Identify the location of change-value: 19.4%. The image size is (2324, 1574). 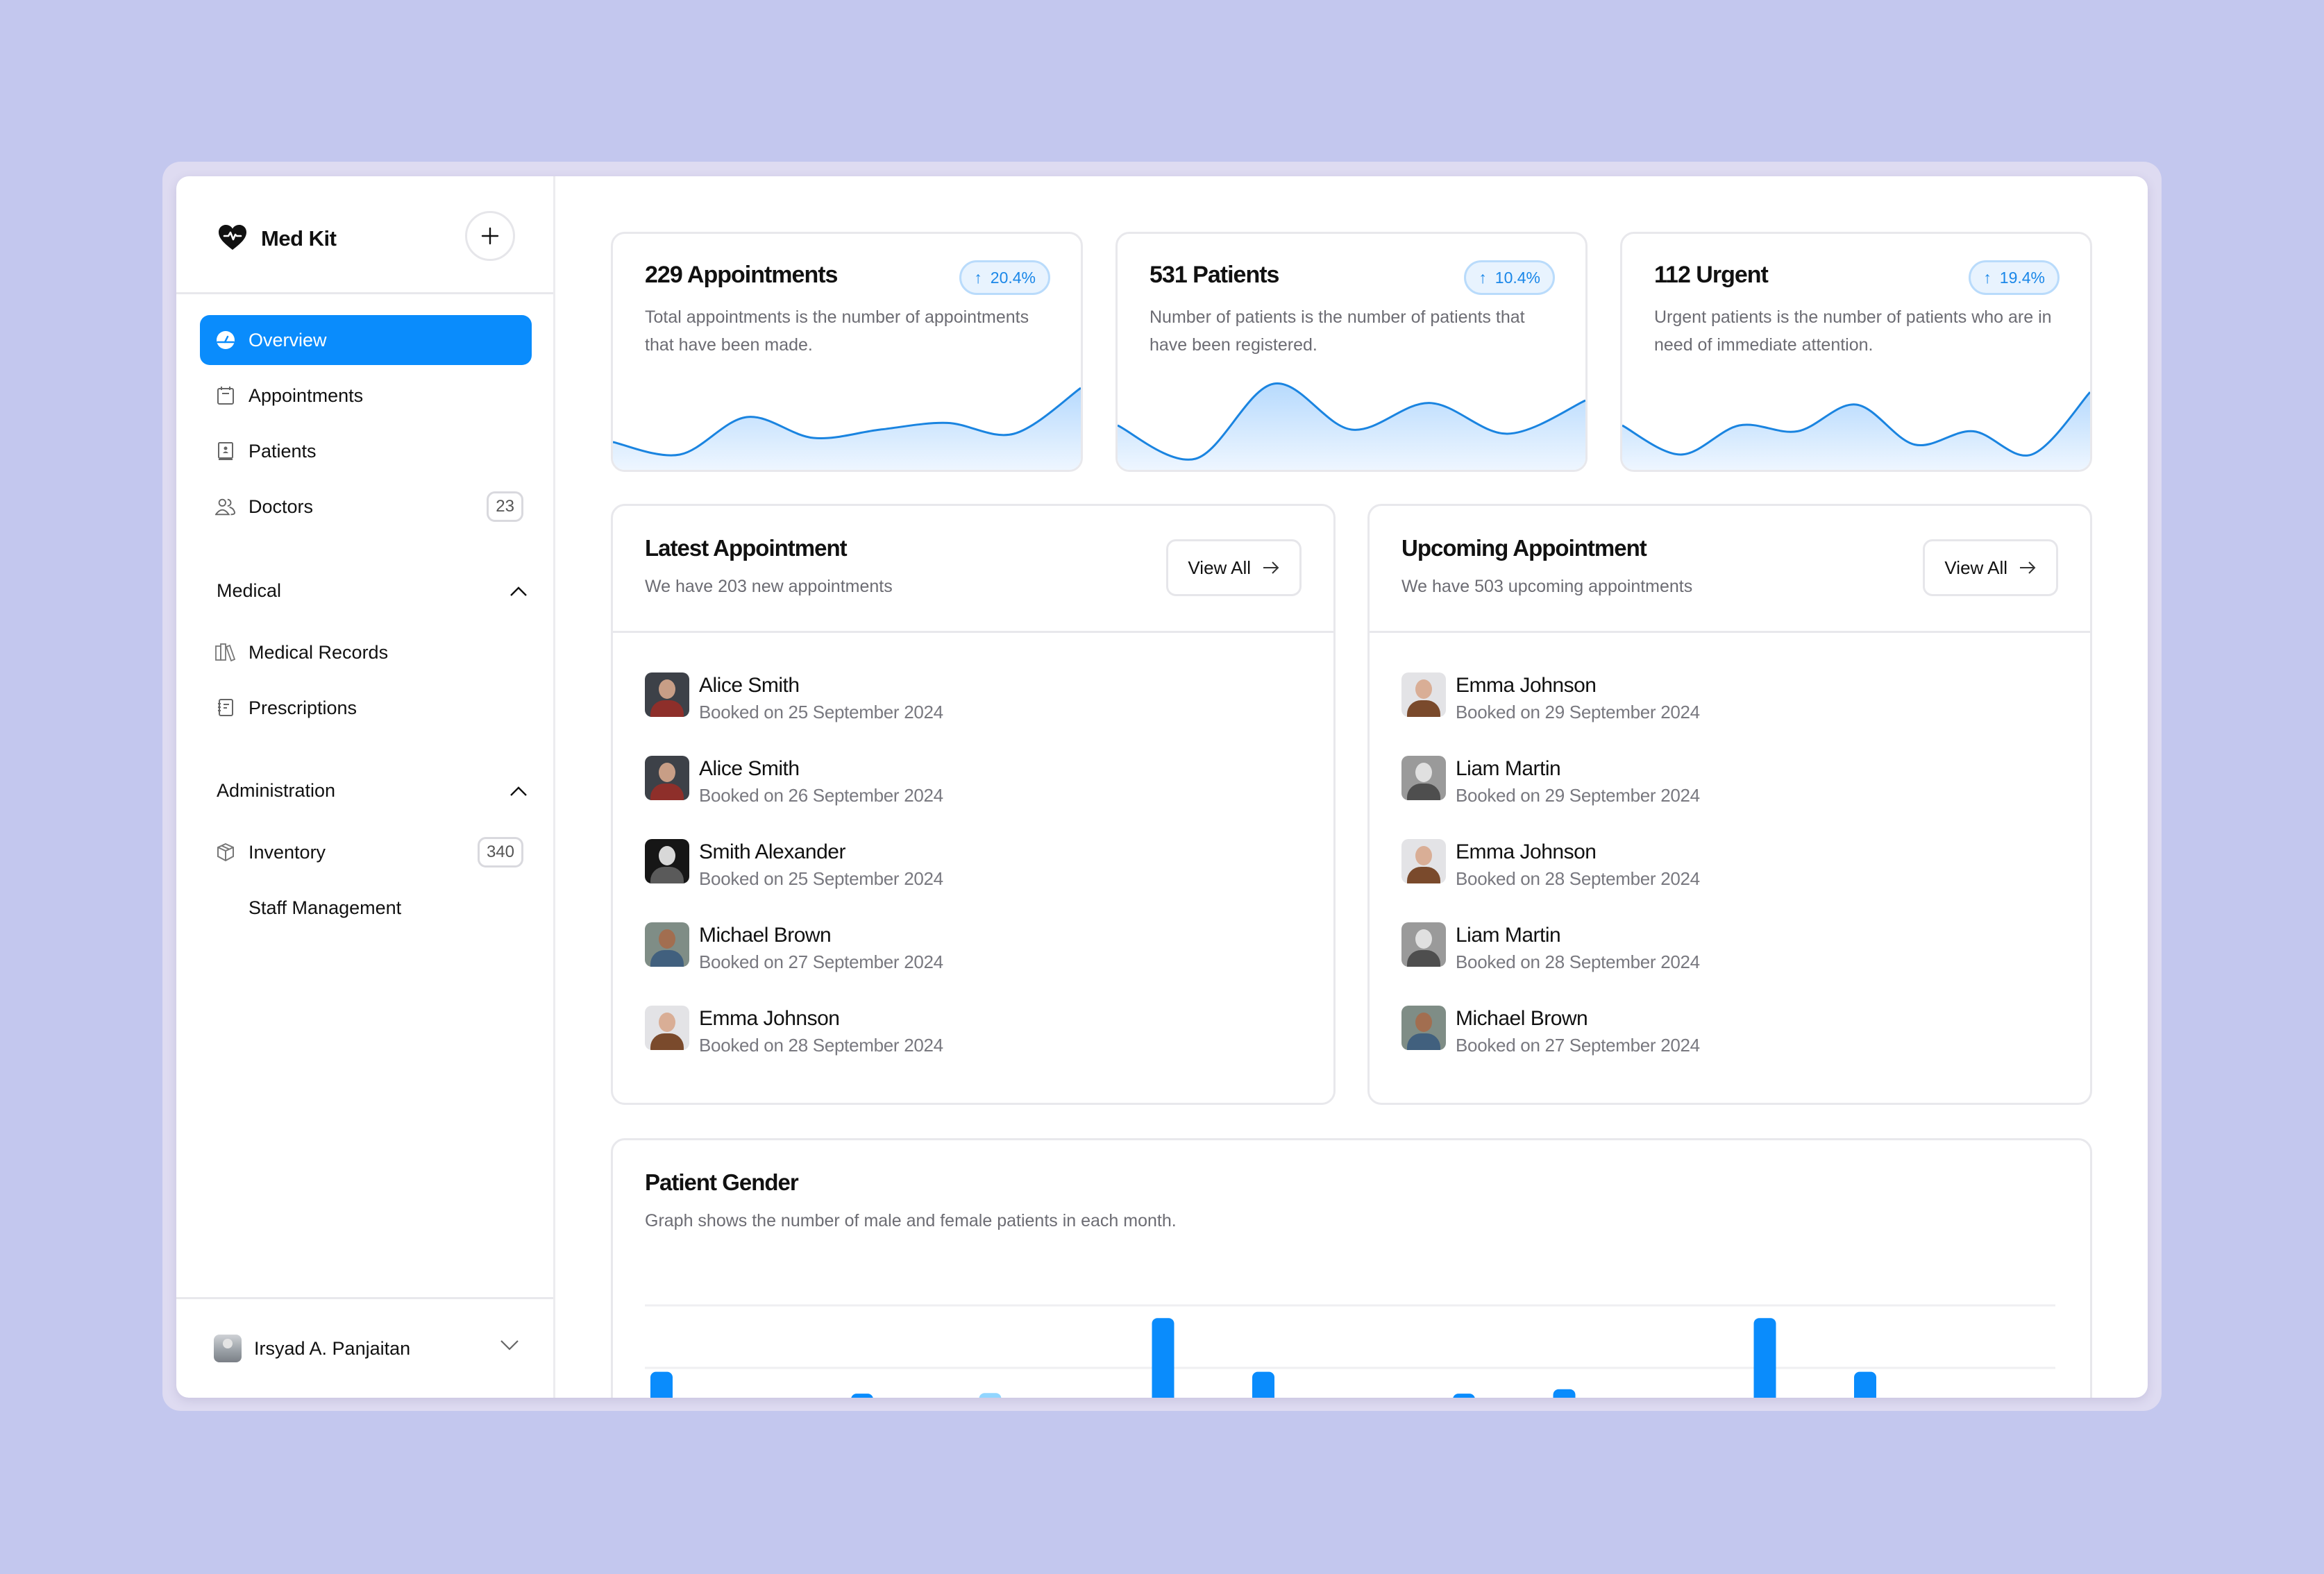
(2022, 277).